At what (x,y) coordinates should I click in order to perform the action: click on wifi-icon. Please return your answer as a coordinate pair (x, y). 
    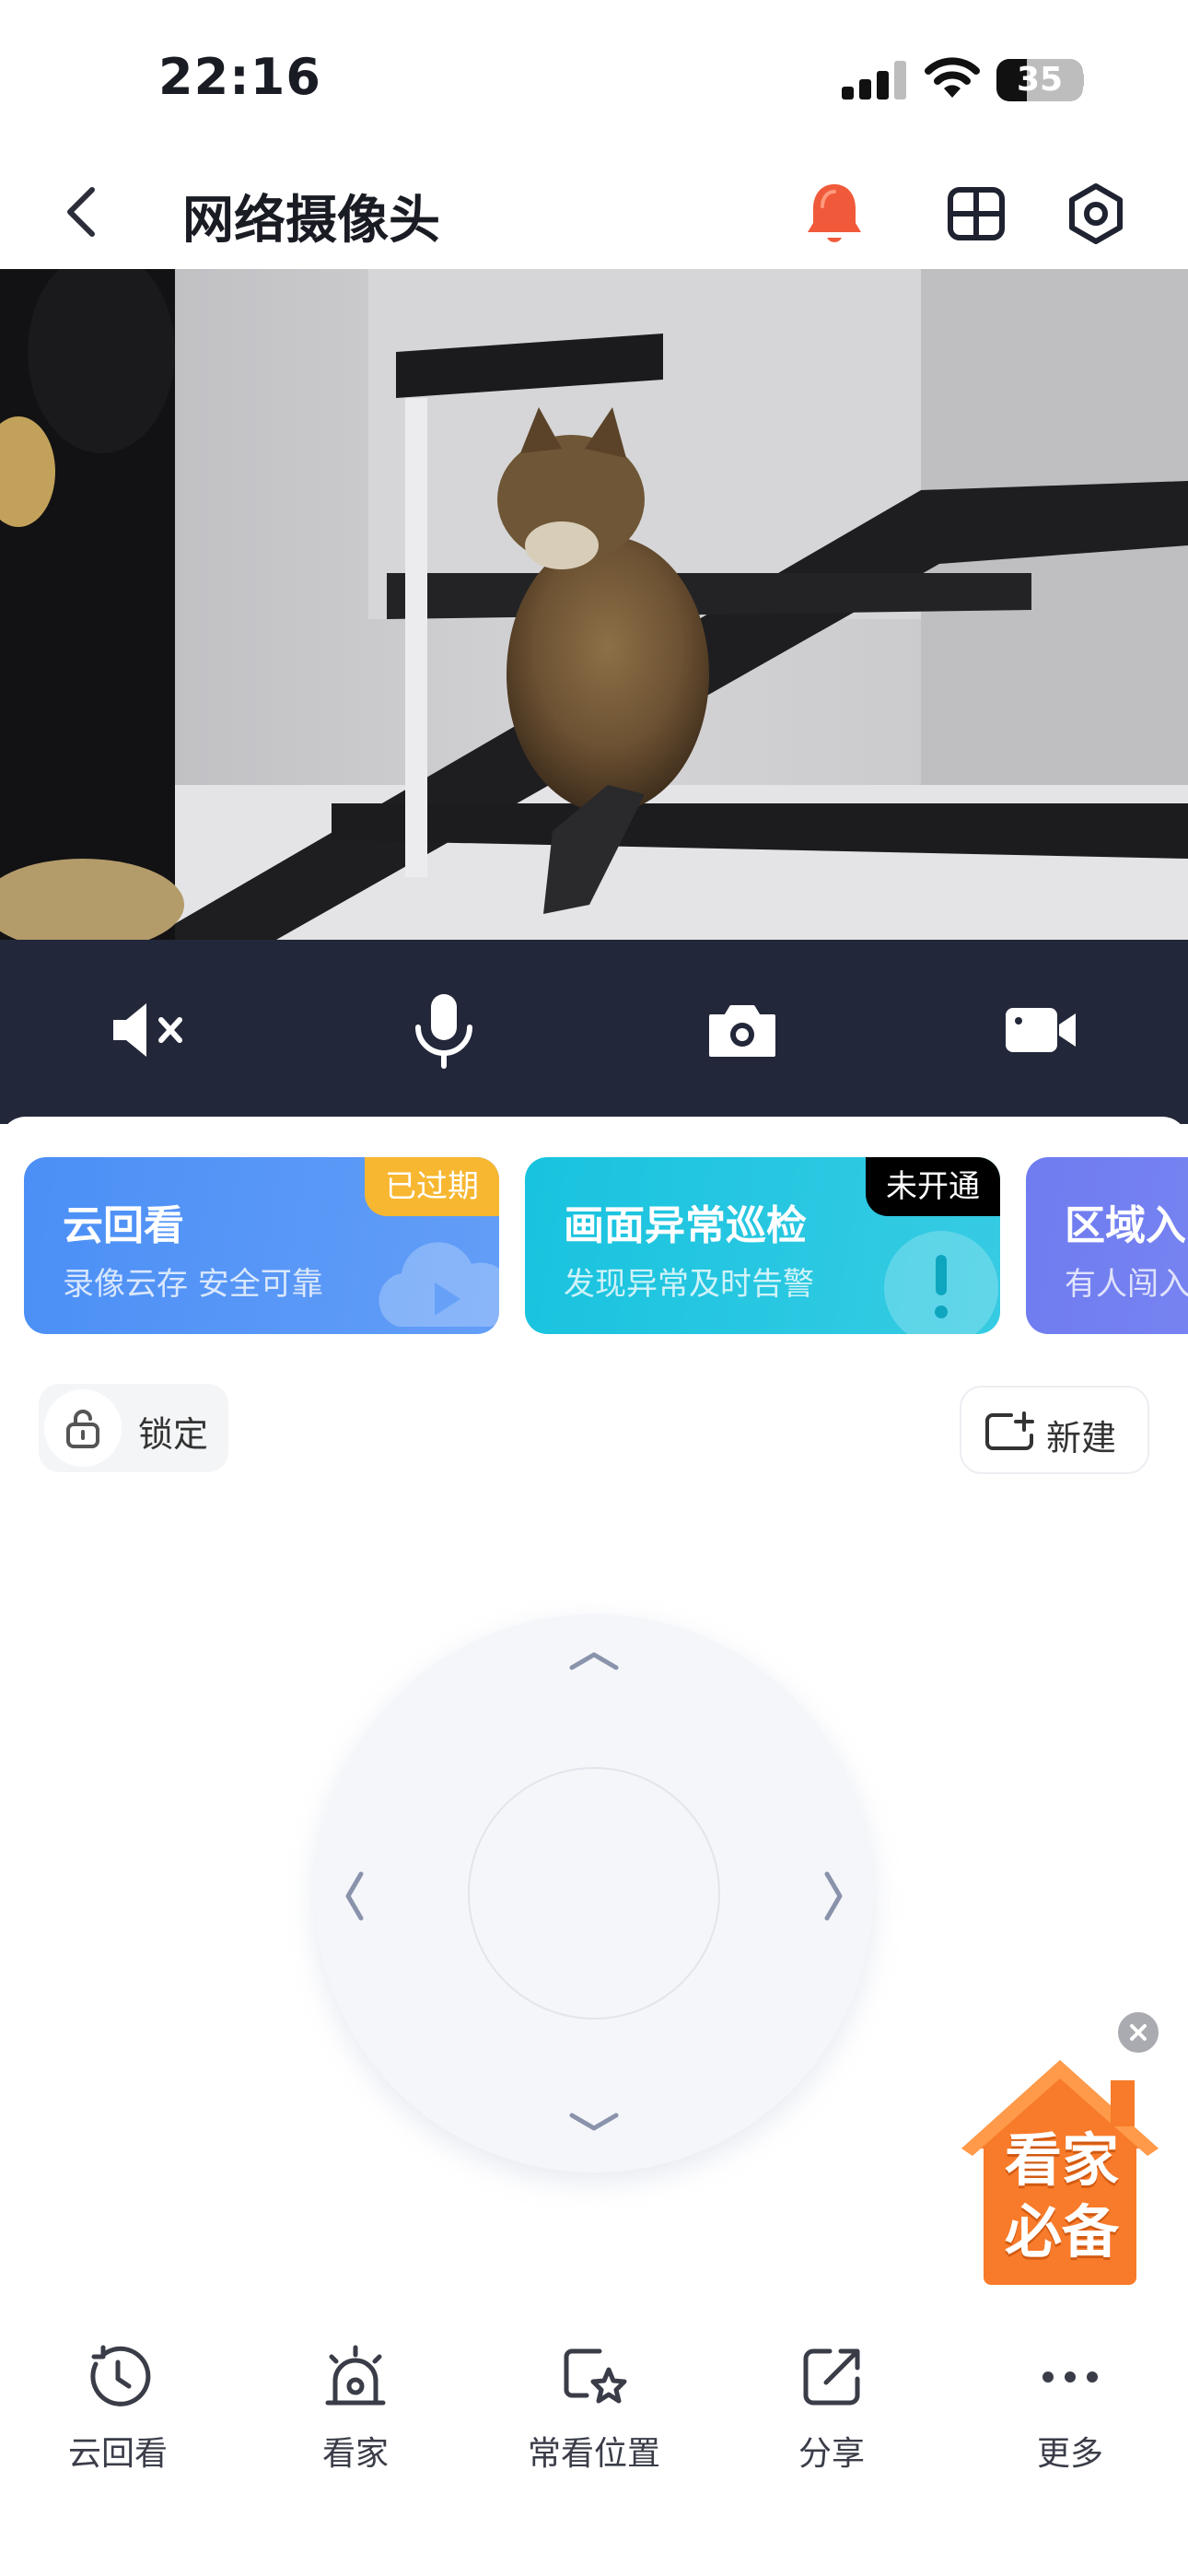
    Looking at the image, I should click on (952, 77).